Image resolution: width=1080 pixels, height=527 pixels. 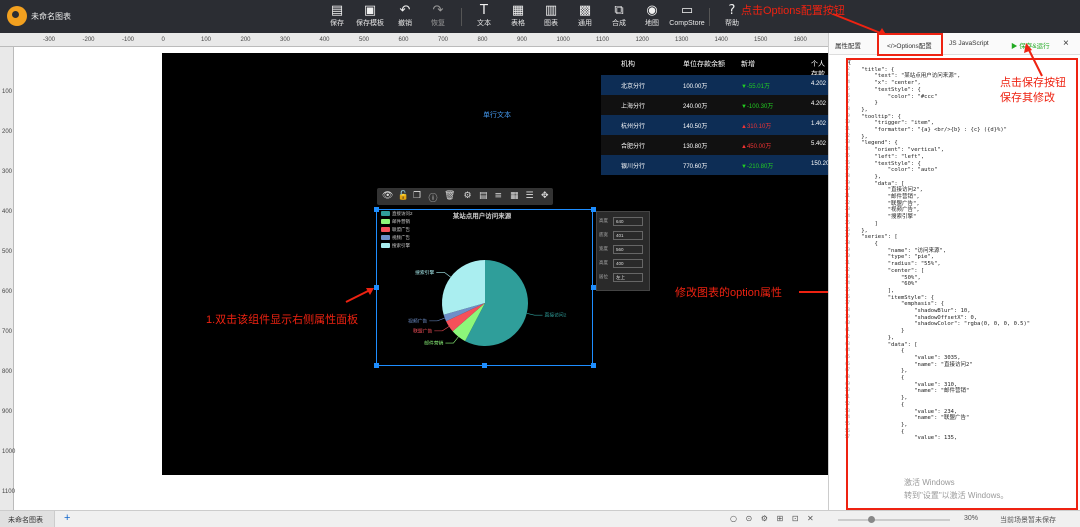 I want to click on toolbar-button-map: ◉ 地图, so click(x=652, y=16).